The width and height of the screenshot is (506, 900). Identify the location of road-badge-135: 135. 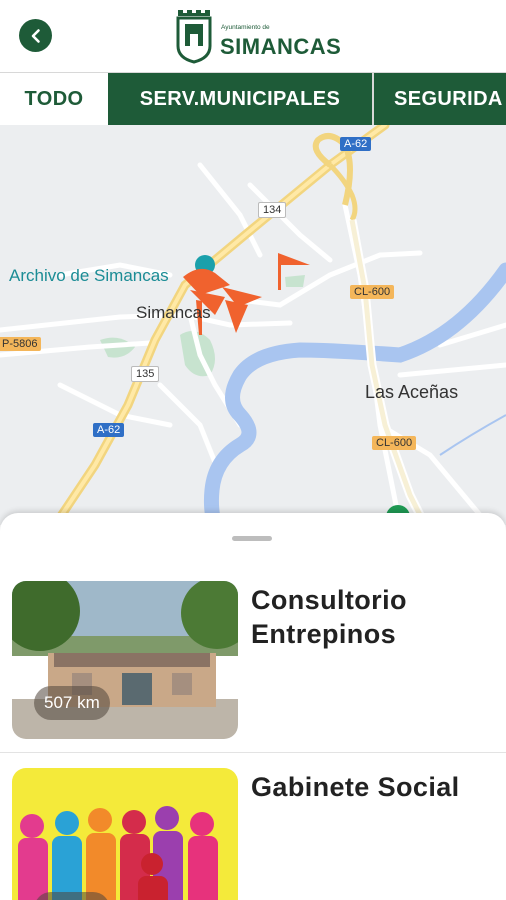
(145, 374).